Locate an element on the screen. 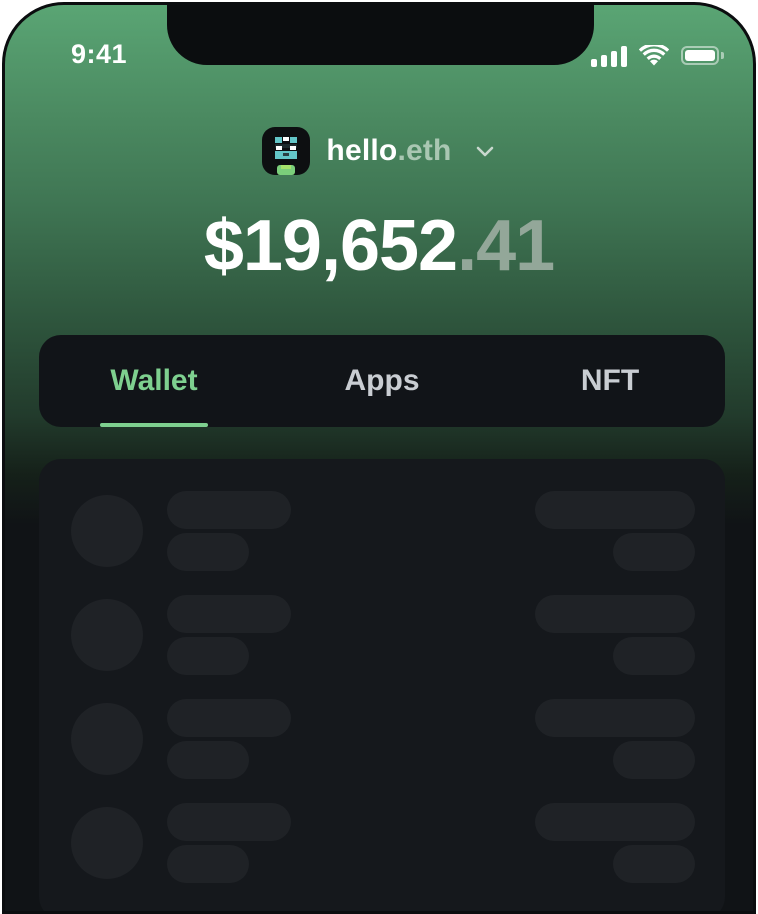 This screenshot has width=758, height=914. tab-wallet: Wallet is located at coordinates (154, 381).